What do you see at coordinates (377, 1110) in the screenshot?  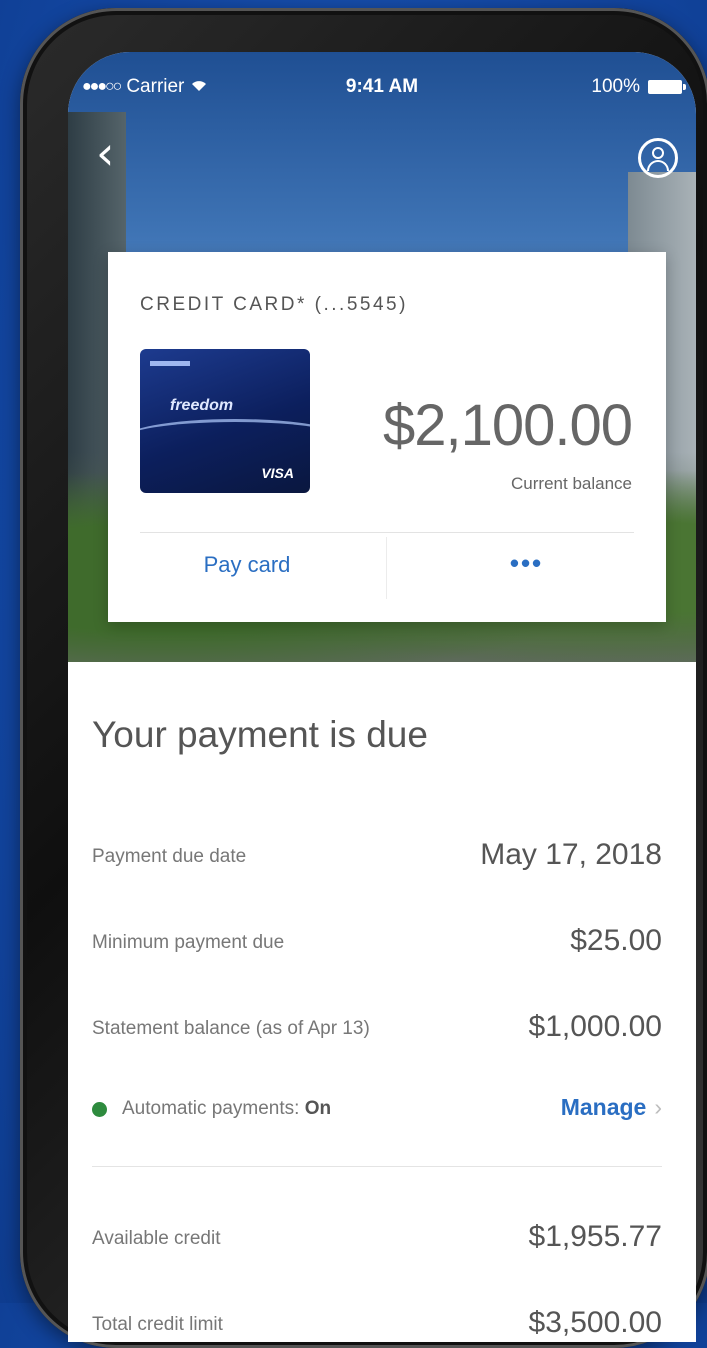 I see `autopay-row: Automatic payments: On Manage ›` at bounding box center [377, 1110].